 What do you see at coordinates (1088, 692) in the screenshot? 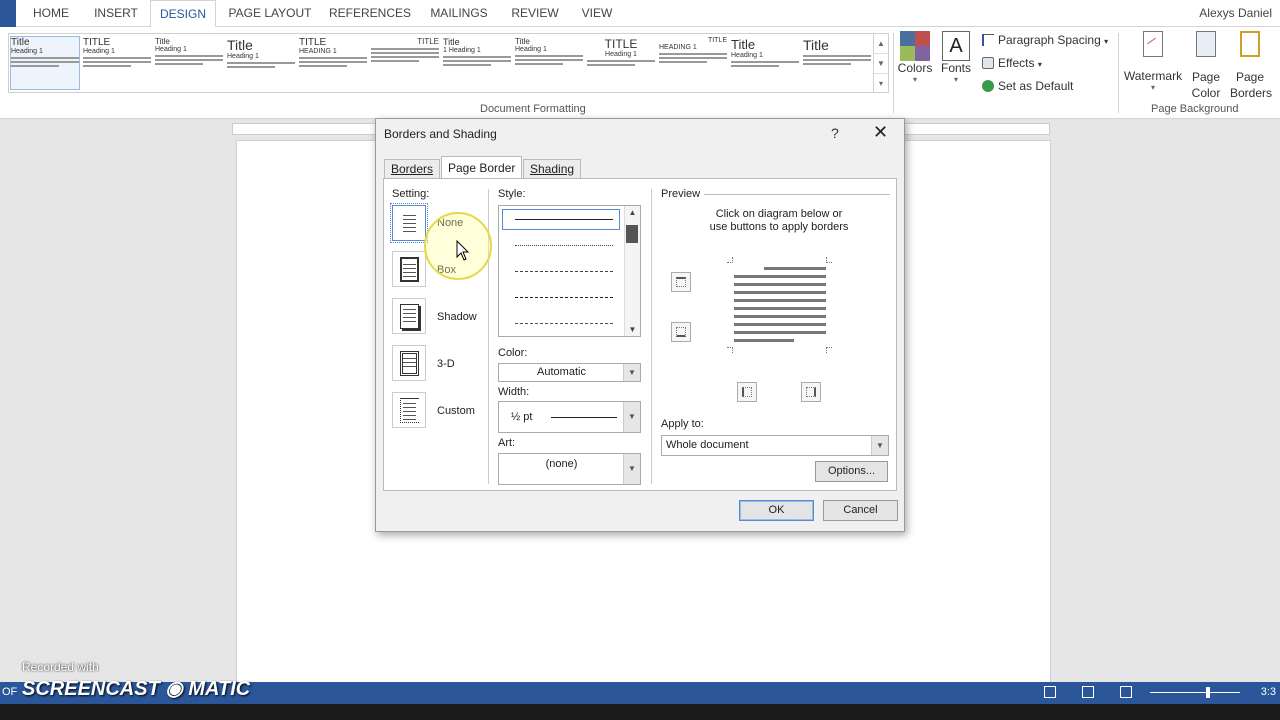
I see `print-layout-icon` at bounding box center [1088, 692].